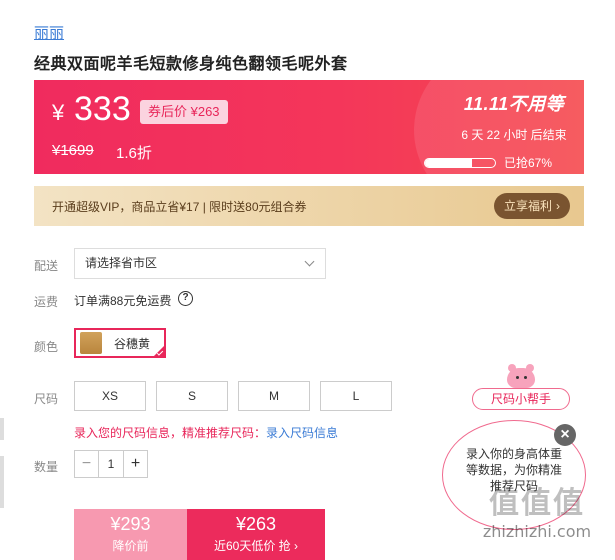 This screenshot has height=560, width=615. What do you see at coordinates (58, 112) in the screenshot?
I see `currency-symbol: ¥` at bounding box center [58, 112].